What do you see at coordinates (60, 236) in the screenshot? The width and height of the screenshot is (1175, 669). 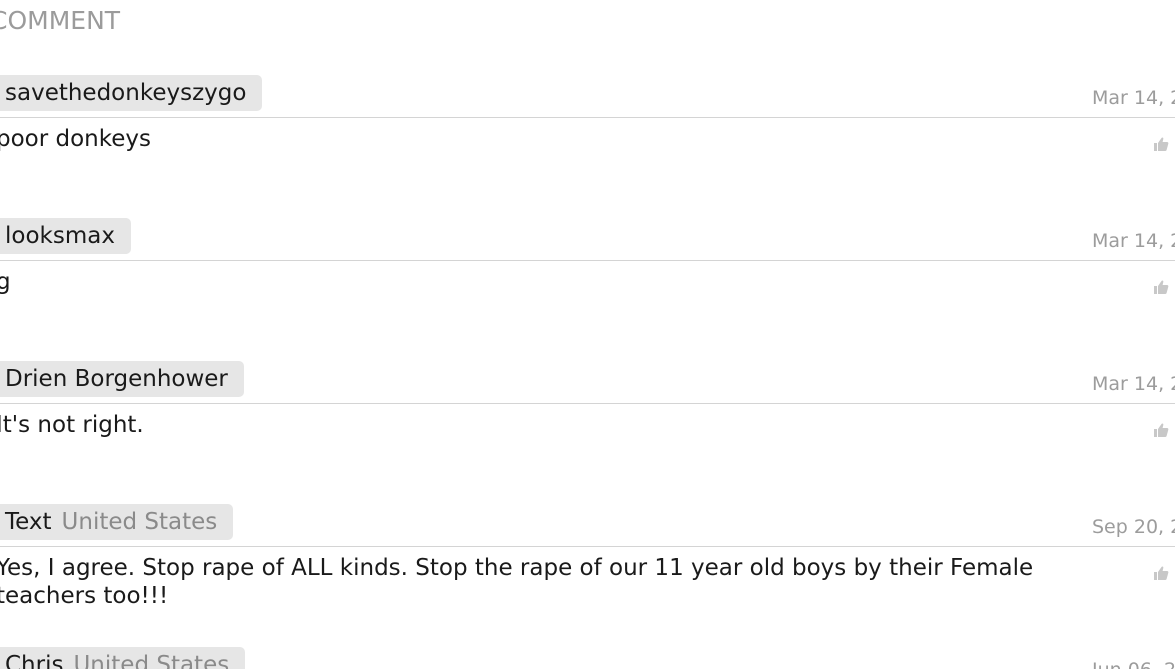 I see `author-name: looksmax` at bounding box center [60, 236].